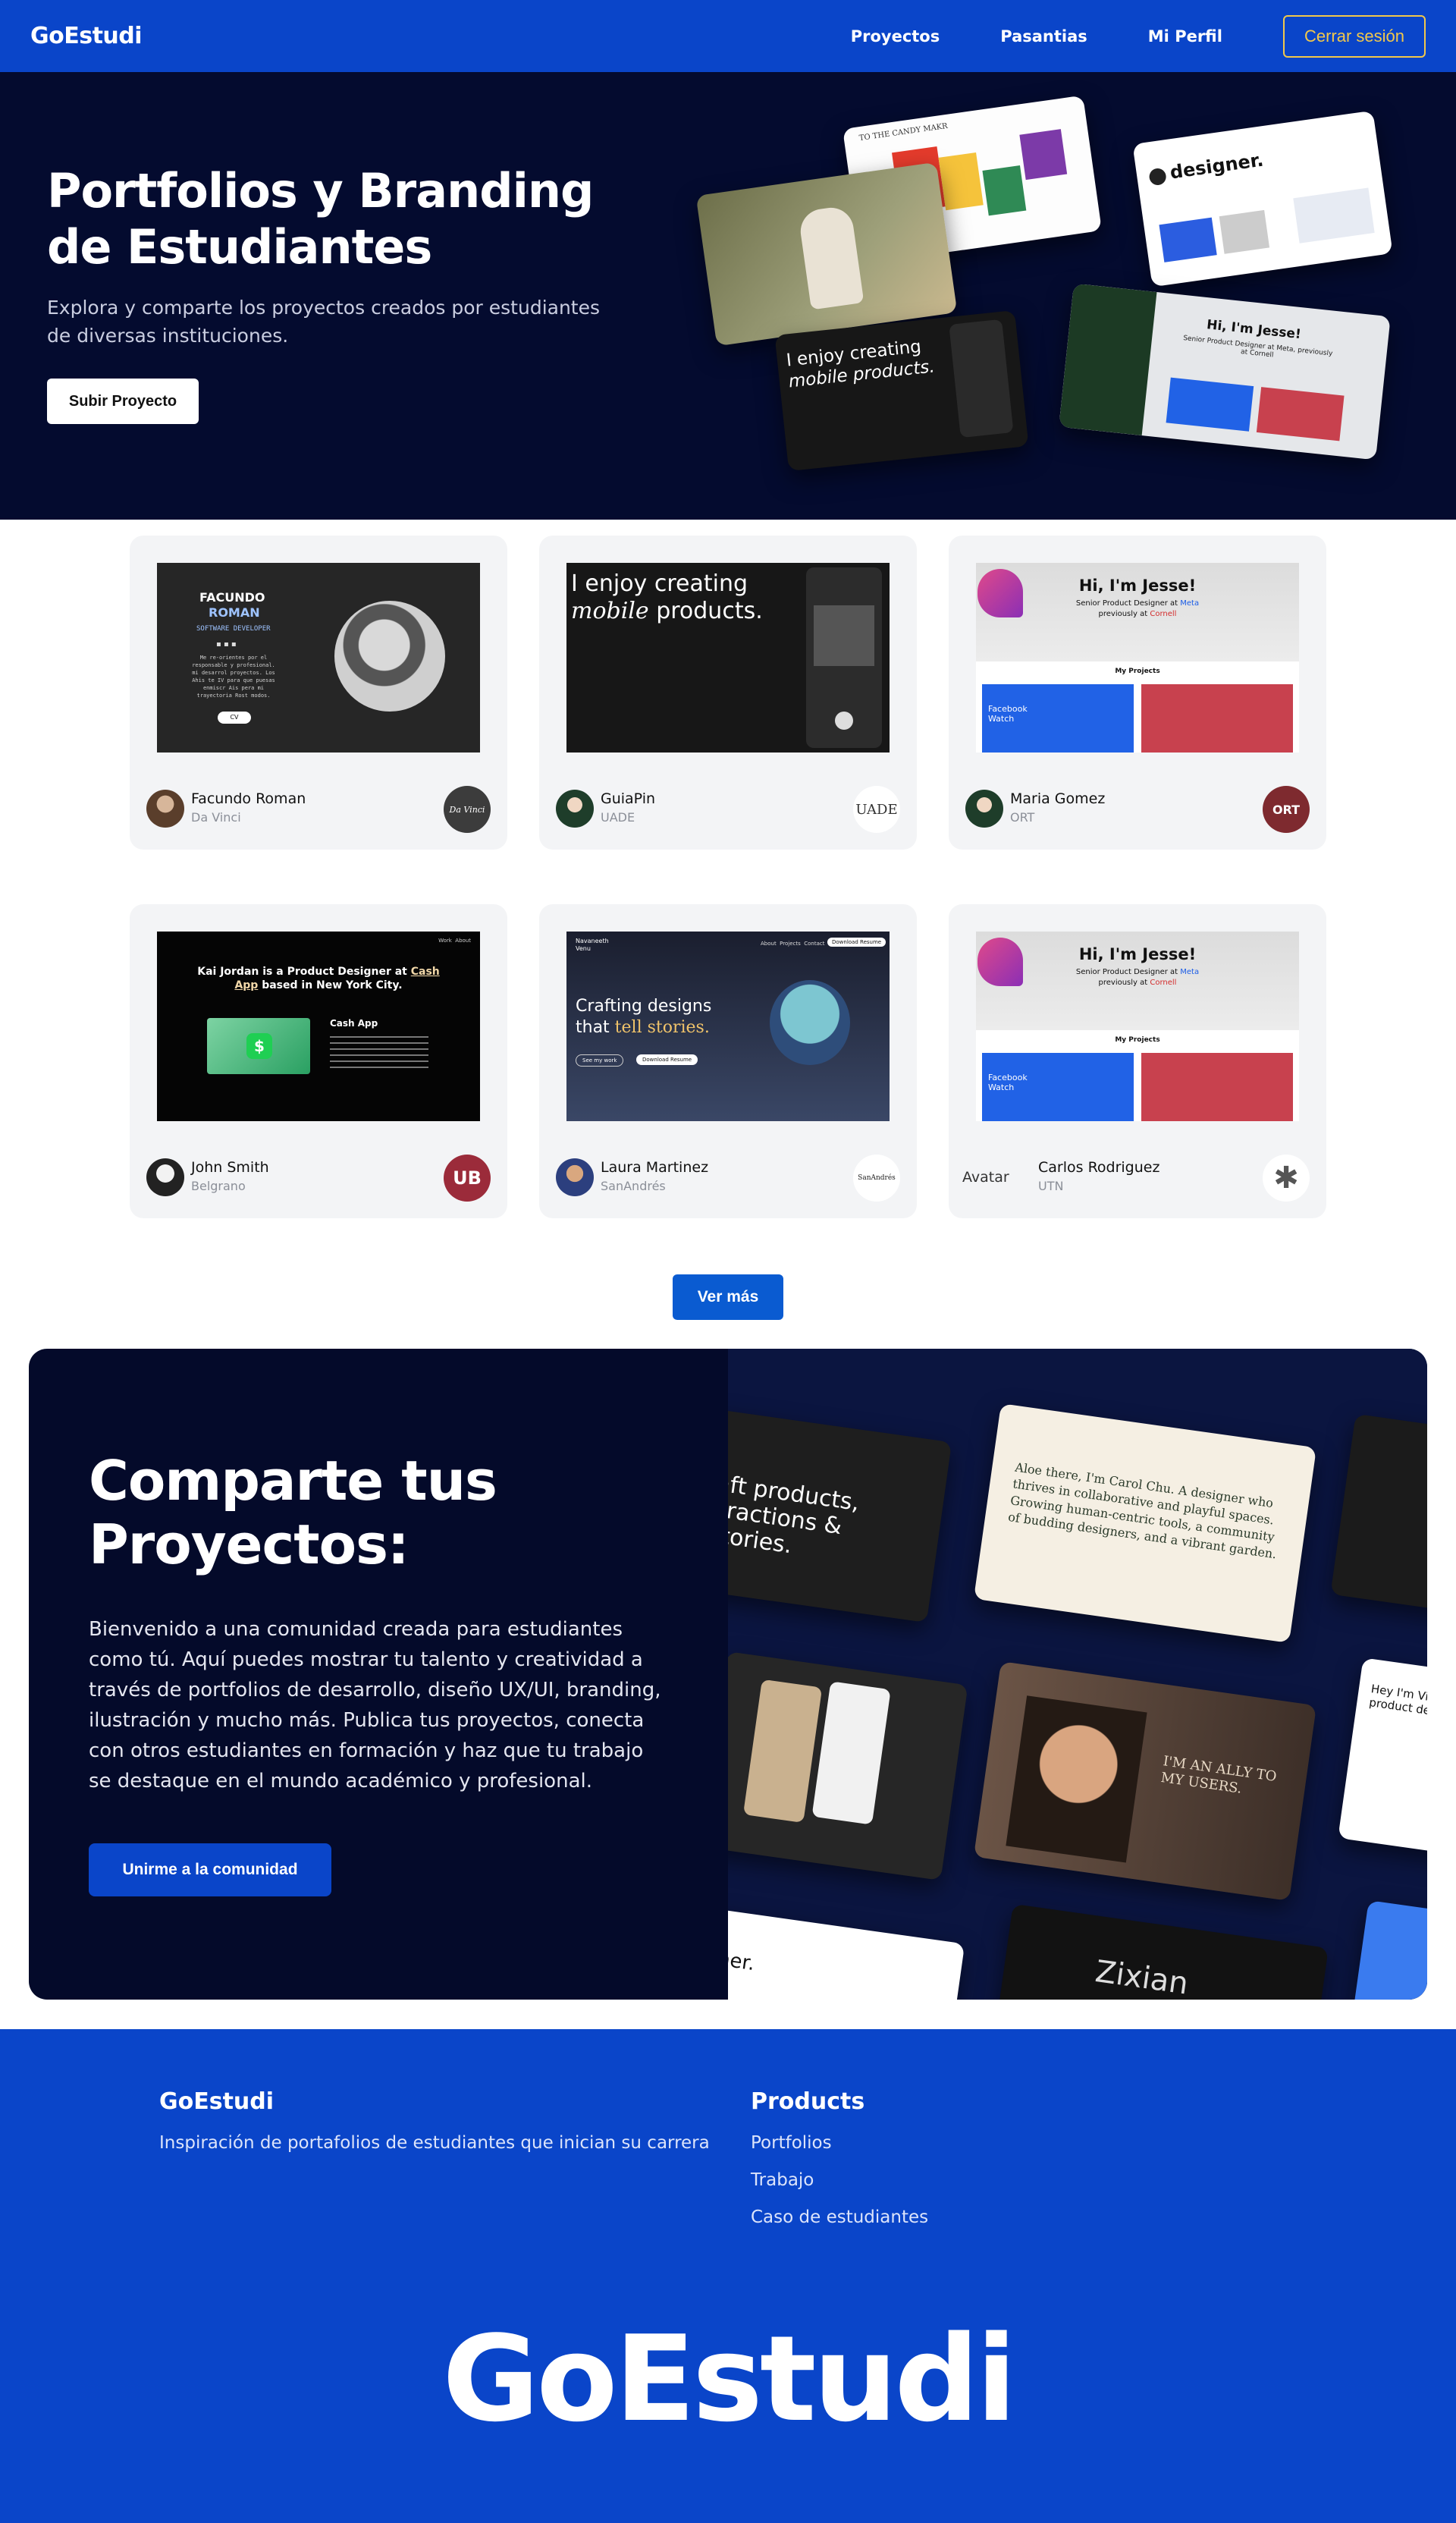 The height and width of the screenshot is (2523, 1456). Describe the element at coordinates (123, 401) in the screenshot. I see `upload-project-button: Subir Proyecto` at that location.